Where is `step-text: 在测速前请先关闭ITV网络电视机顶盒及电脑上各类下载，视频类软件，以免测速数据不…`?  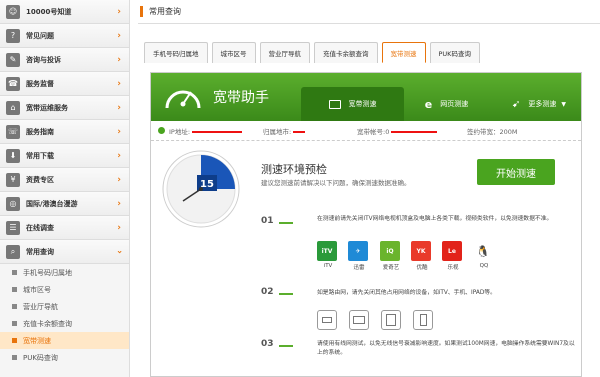 step-text: 在测速前请先关闭ITV网络电视机顶盒及电脑上各类下载，视频类软件，以免测速数据不… is located at coordinates (435, 219).